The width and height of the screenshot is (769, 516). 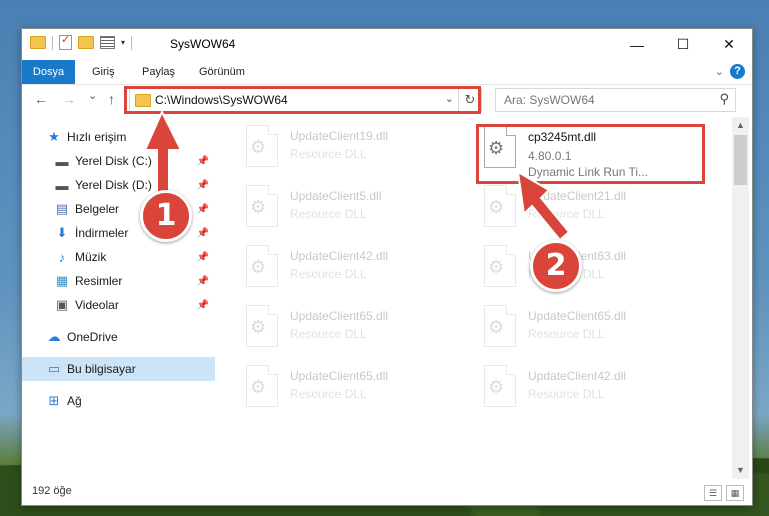 I want to click on step-1-badge: 1, so click(x=166, y=216).